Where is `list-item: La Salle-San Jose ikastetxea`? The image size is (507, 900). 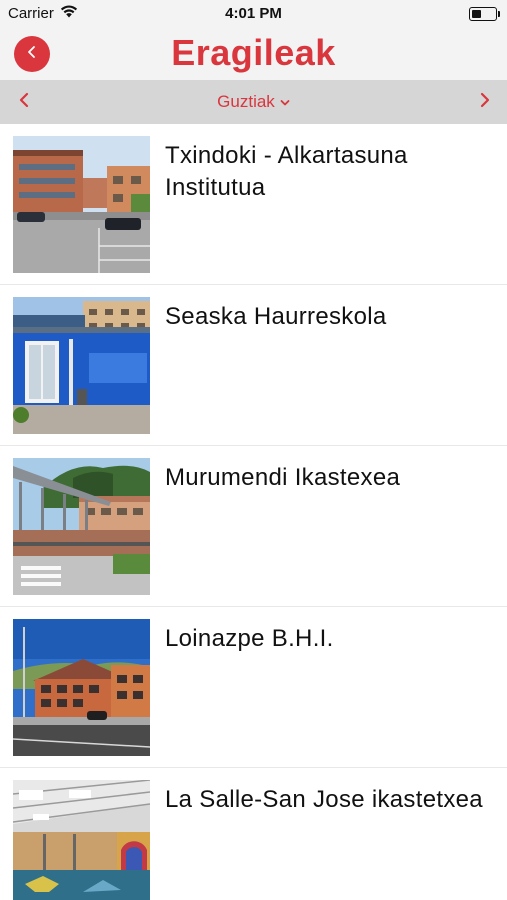 list-item: La Salle-San Jose ikastetxea is located at coordinates (253, 834).